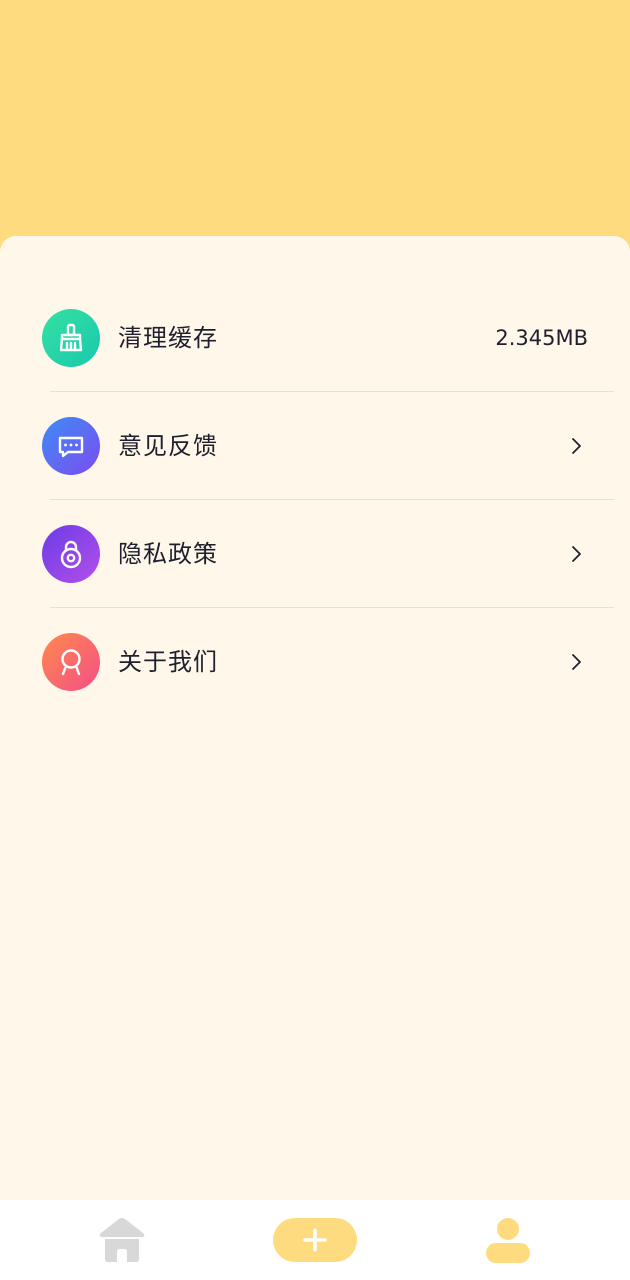 The height and width of the screenshot is (1280, 630). I want to click on bottom-tab-bar, so click(315, 1240).